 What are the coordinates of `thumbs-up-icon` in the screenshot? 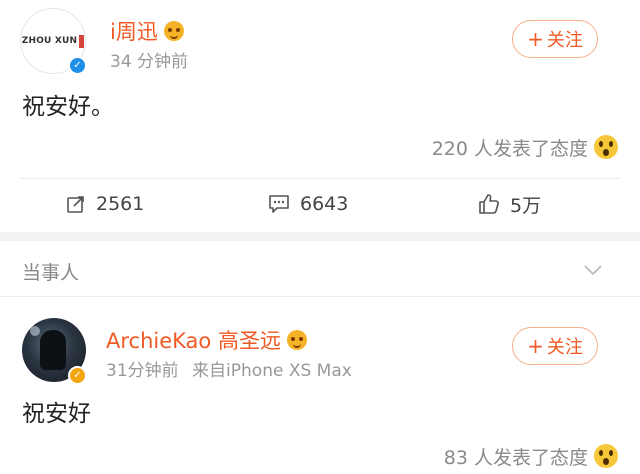 It's located at (489, 204).